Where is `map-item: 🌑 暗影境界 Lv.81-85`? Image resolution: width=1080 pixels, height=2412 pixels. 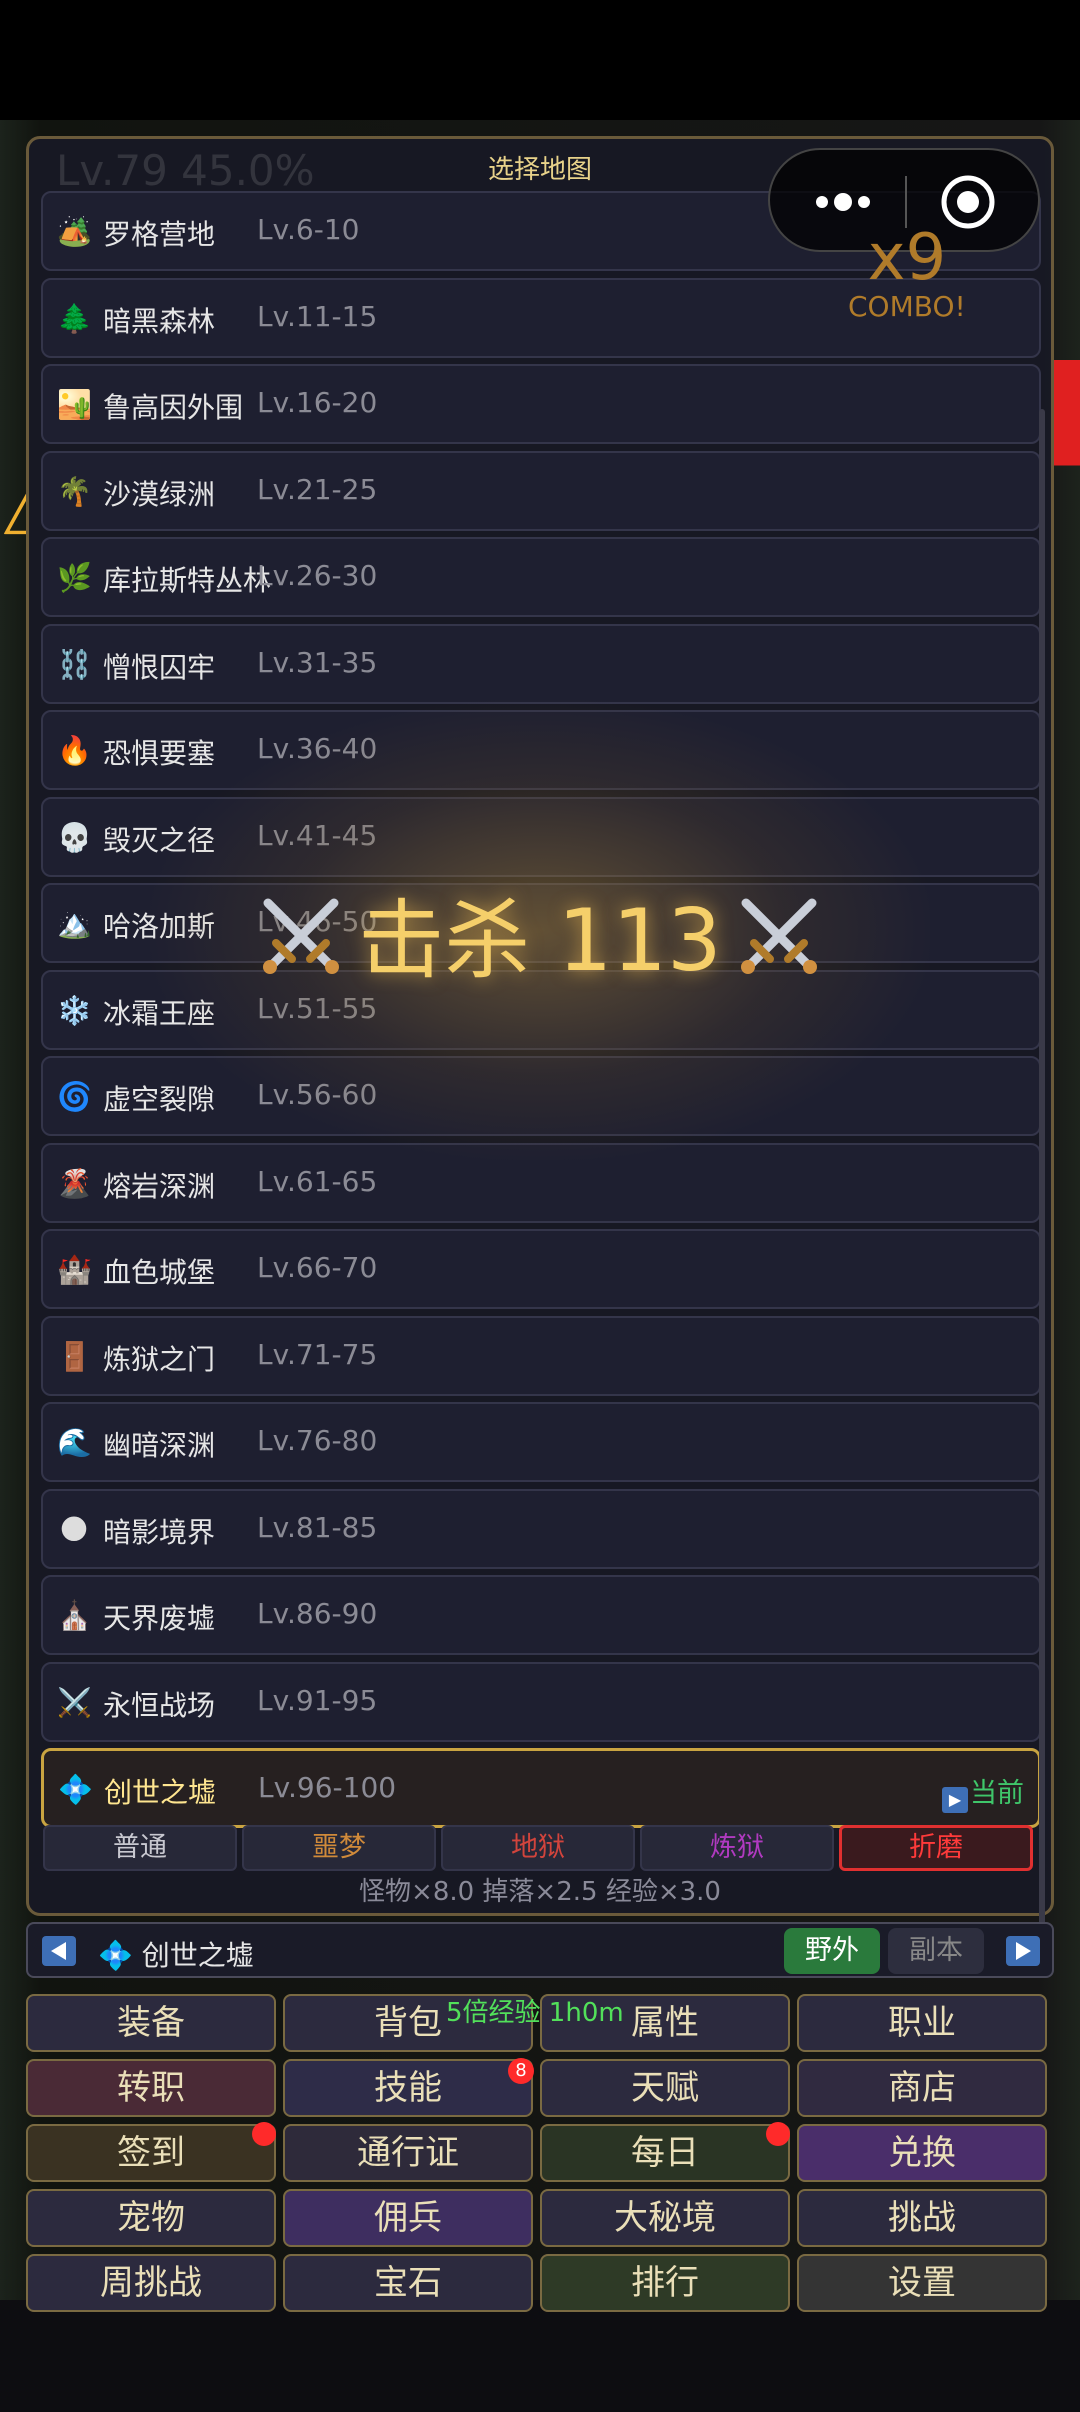
map-item: 🌑 暗影境界 Lv.81-85 is located at coordinates (541, 1529).